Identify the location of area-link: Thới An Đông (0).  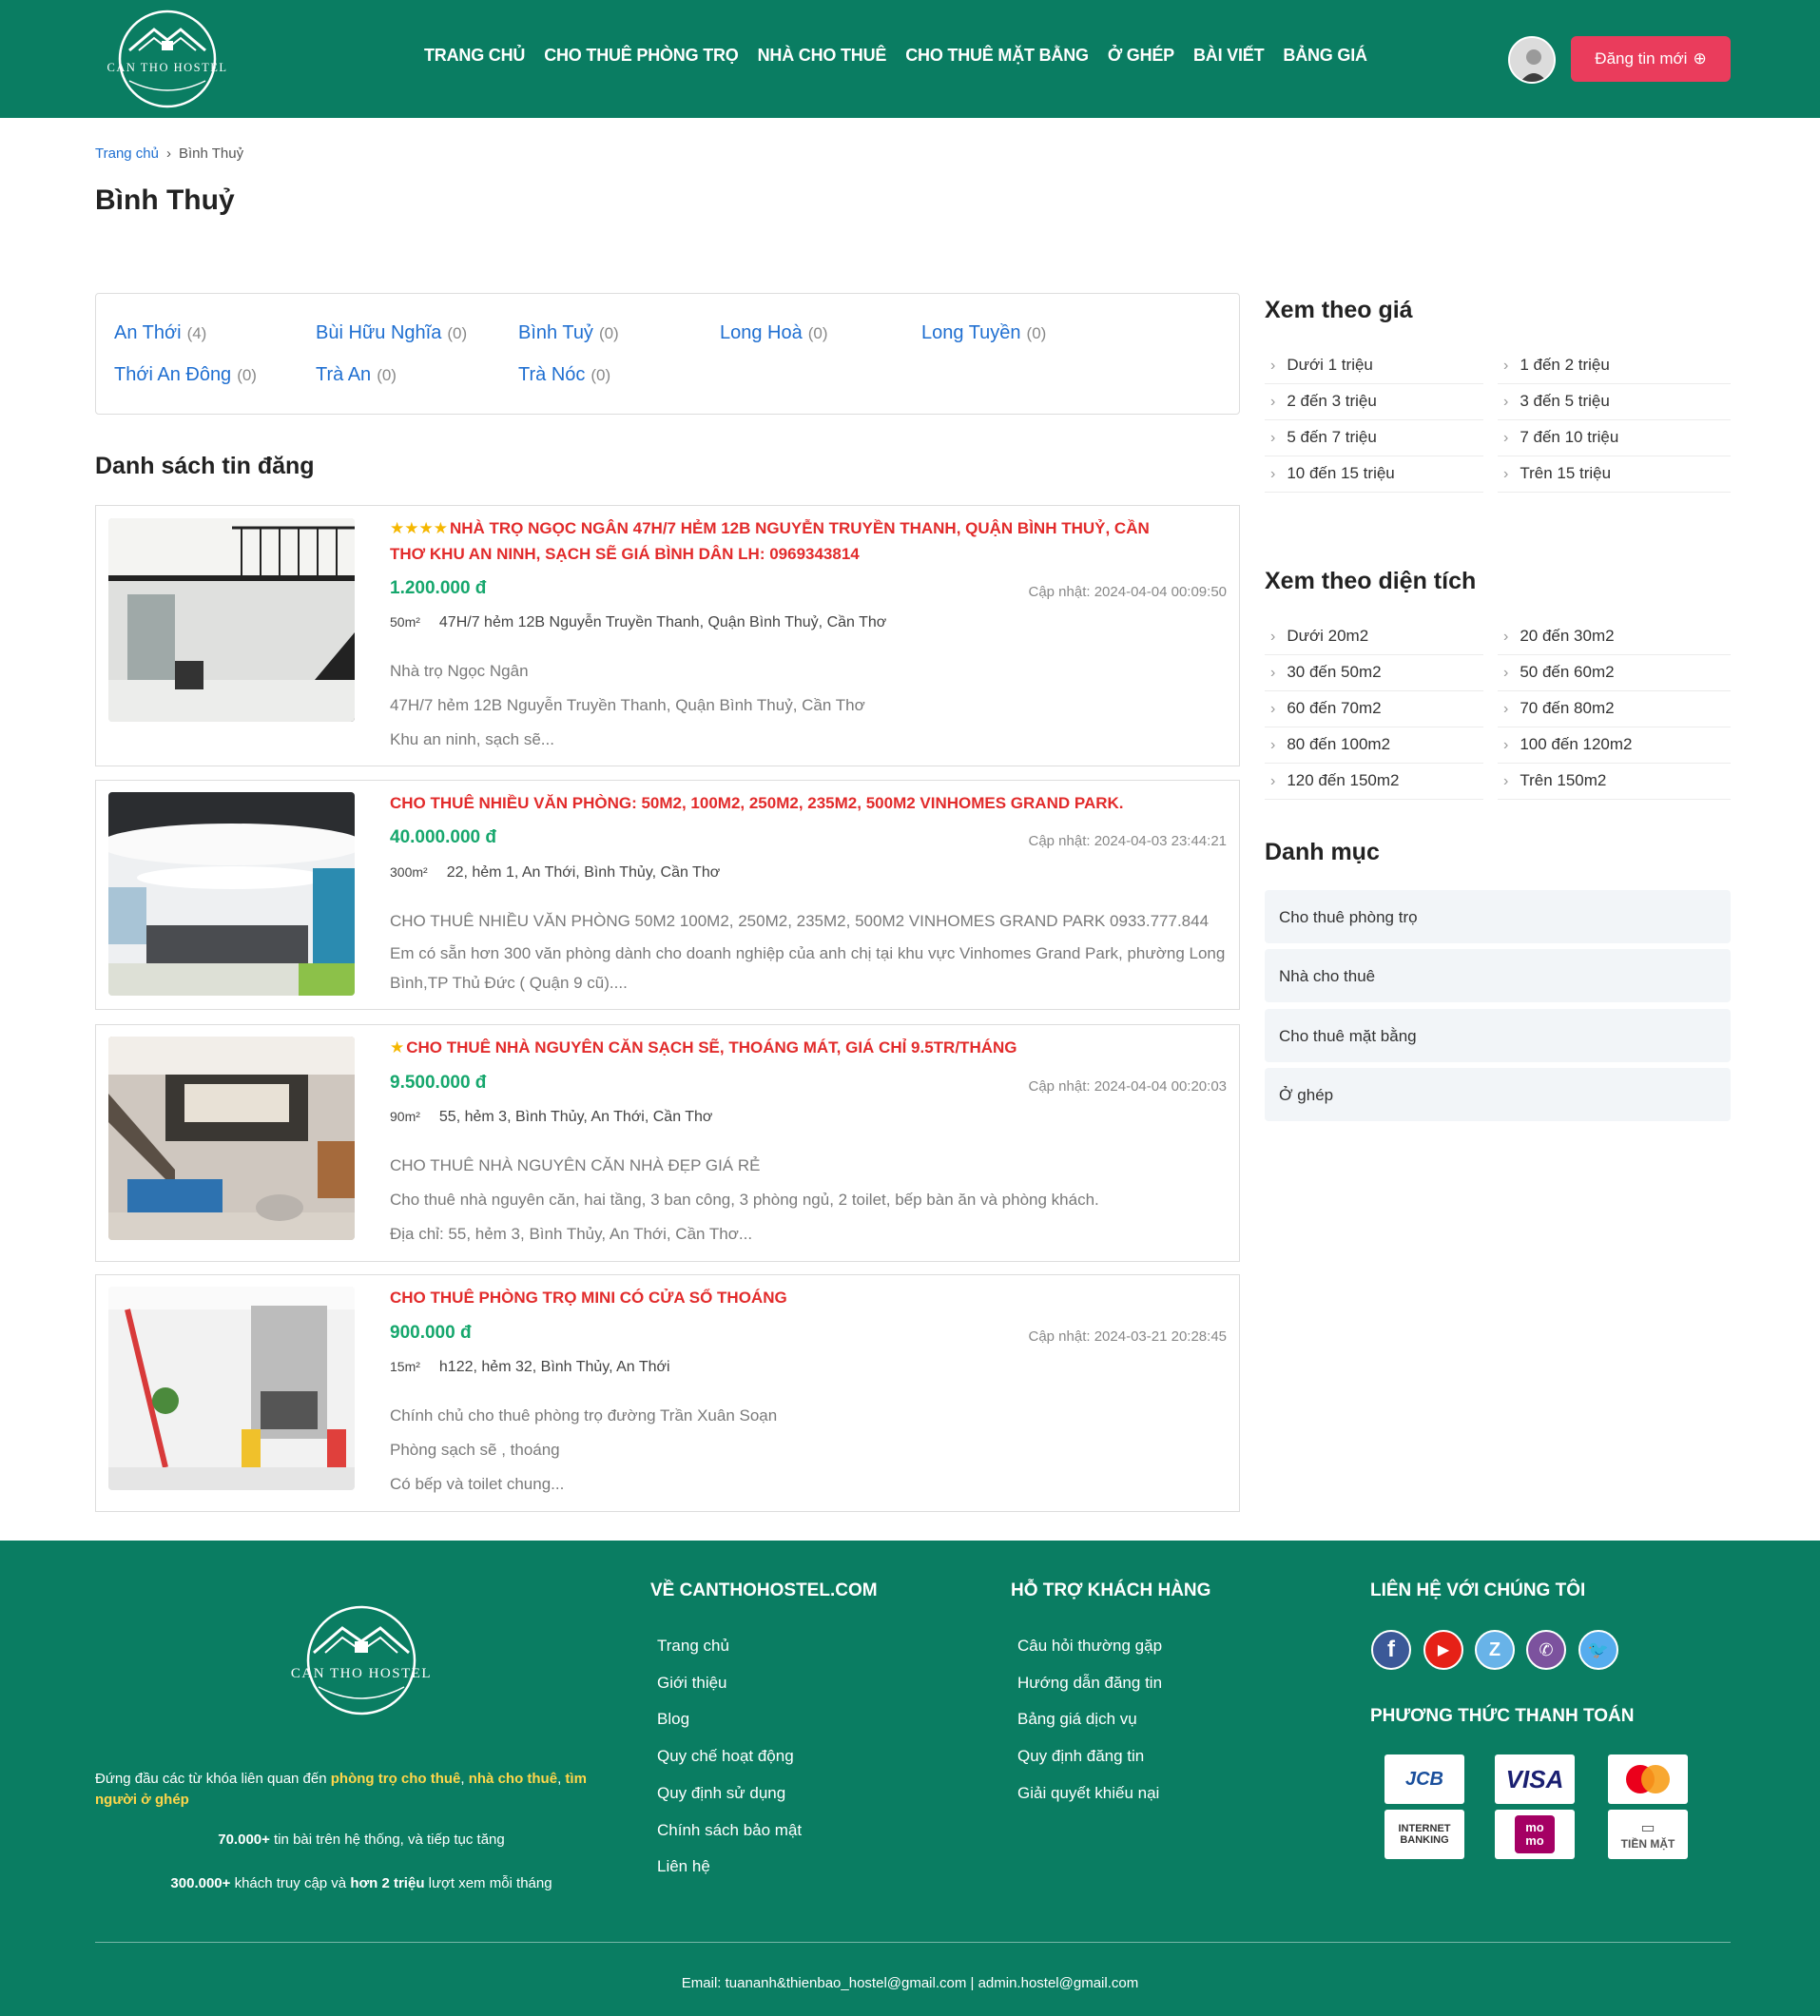
(186, 375).